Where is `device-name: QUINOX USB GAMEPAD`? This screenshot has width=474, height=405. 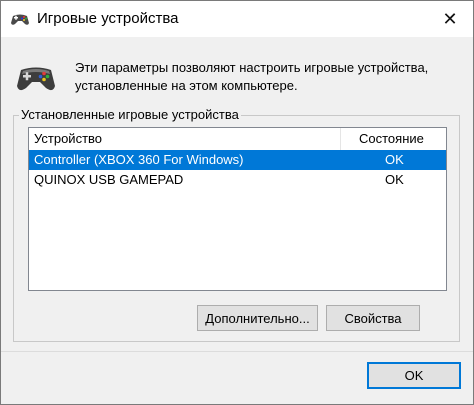 device-name: QUINOX USB GAMEPAD is located at coordinates (109, 179).